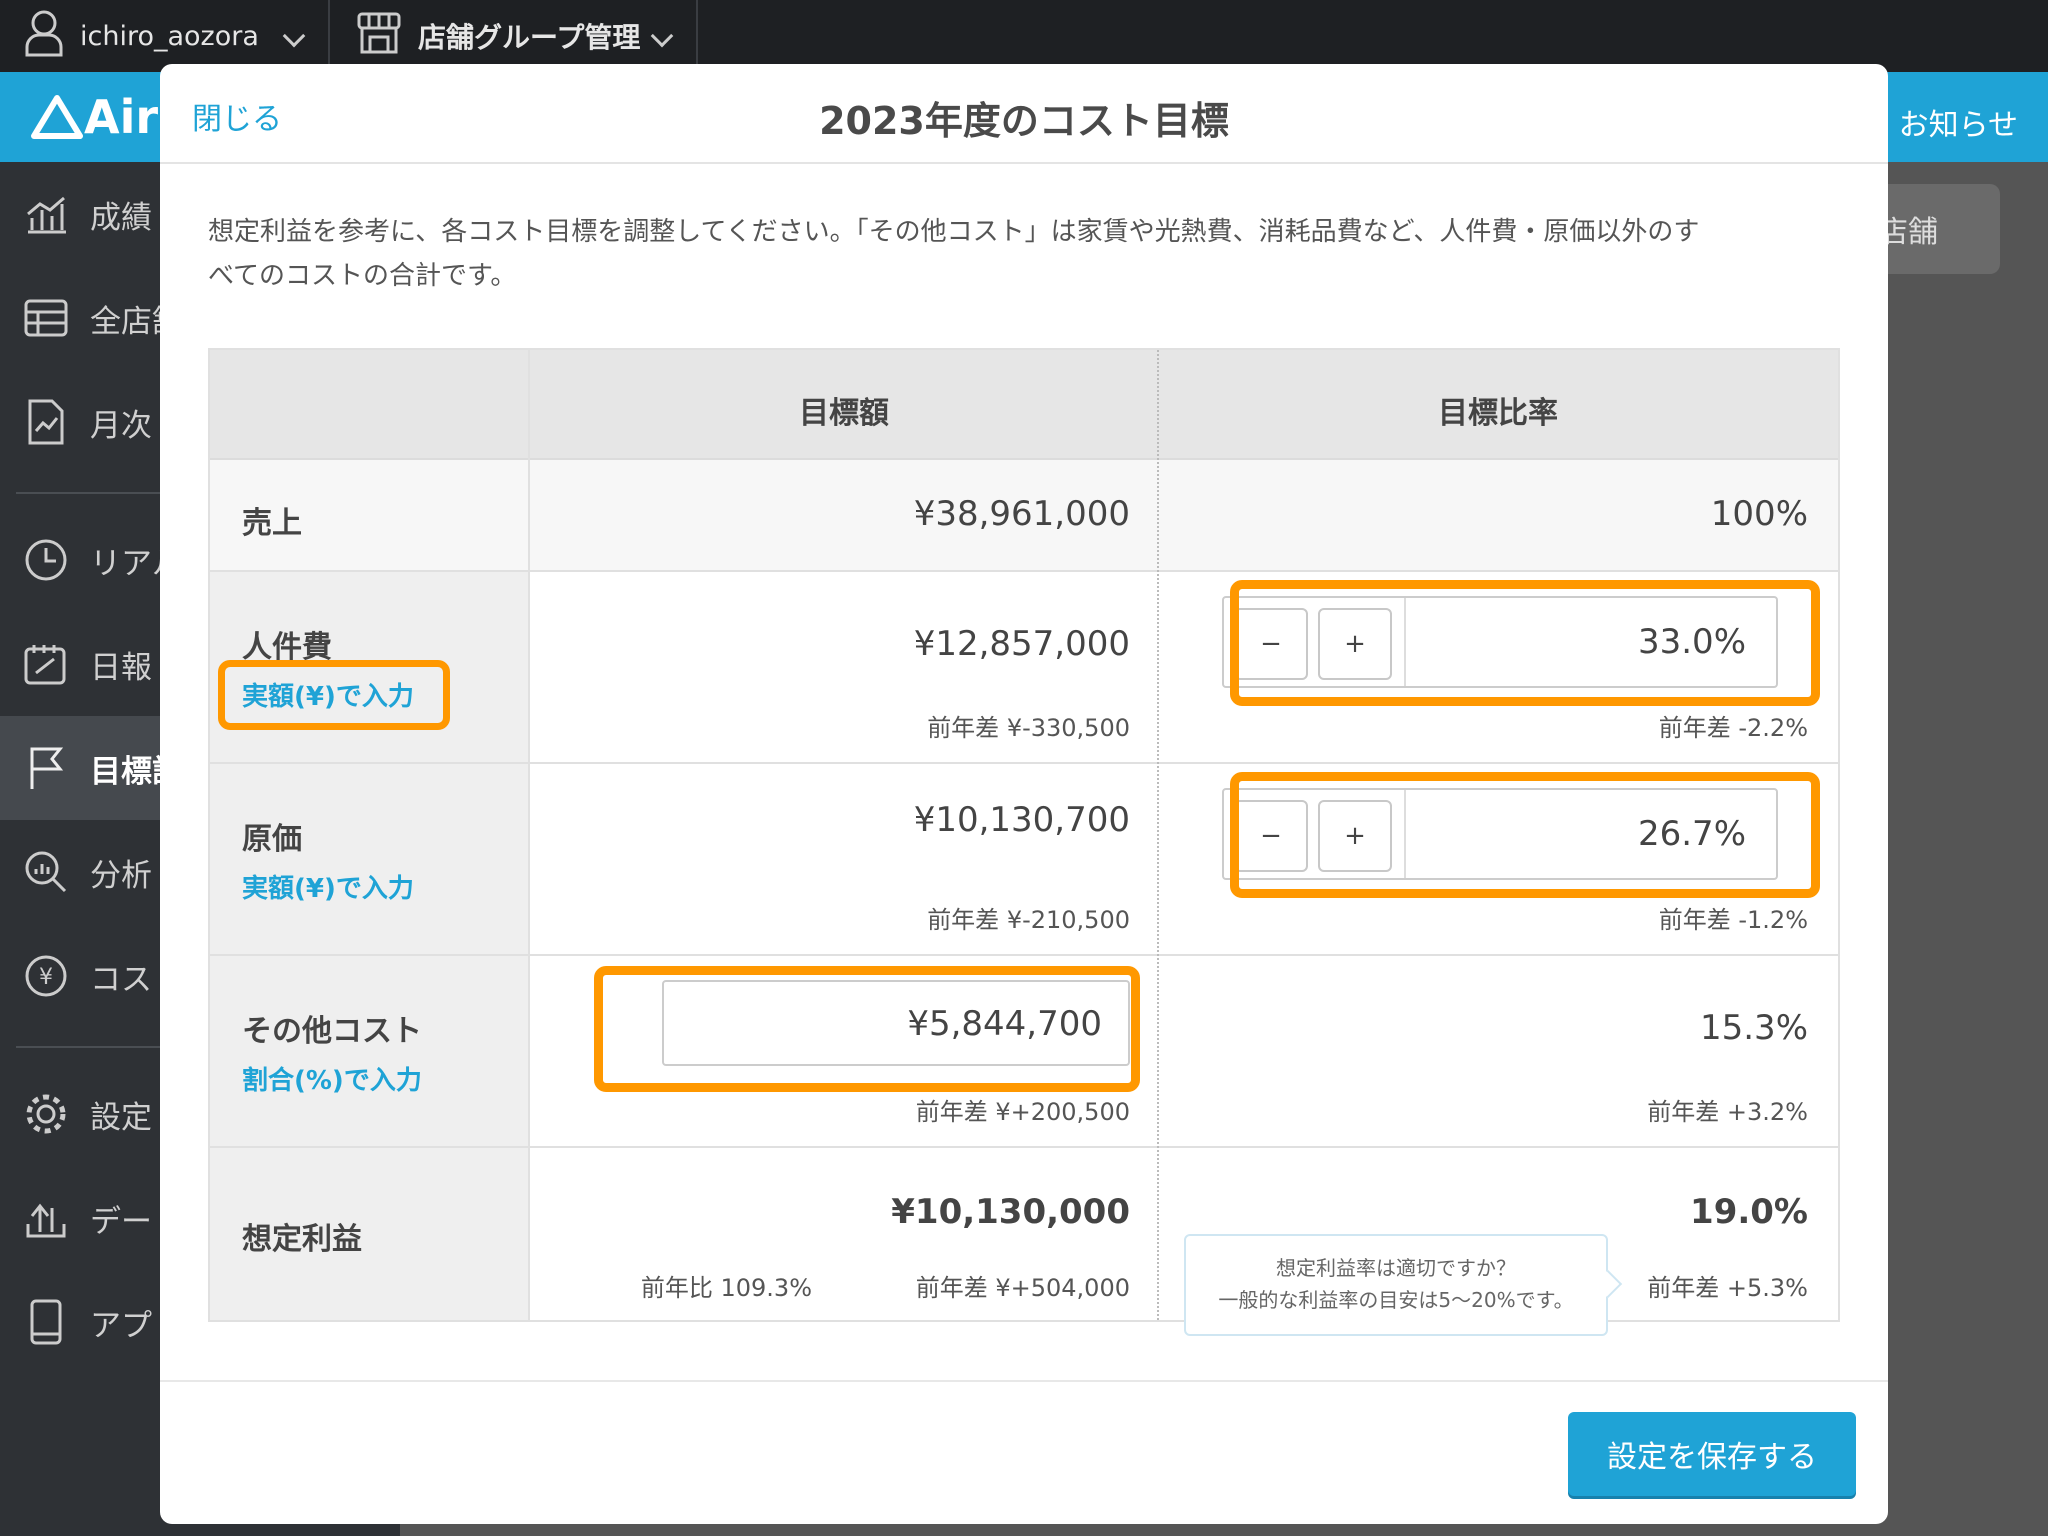 The width and height of the screenshot is (2048, 1536). I want to click on modal-title: 2023年度のコスト目標, so click(1024, 121).